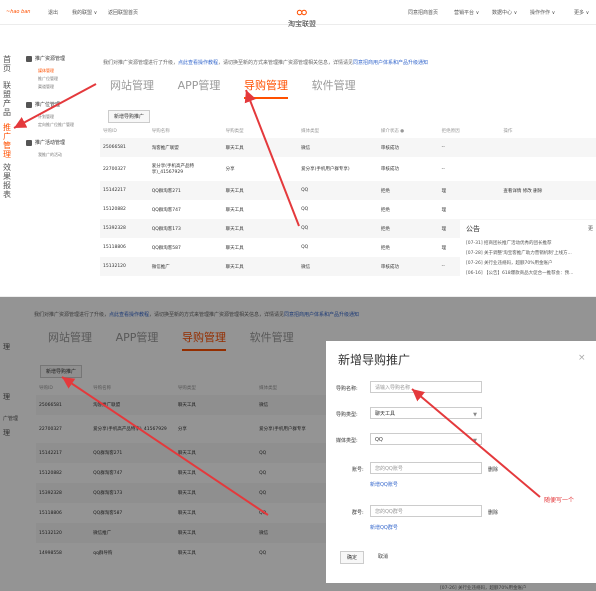  Describe the element at coordinates (476, 443) in the screenshot. I see `arrow-to-name-input` at that location.